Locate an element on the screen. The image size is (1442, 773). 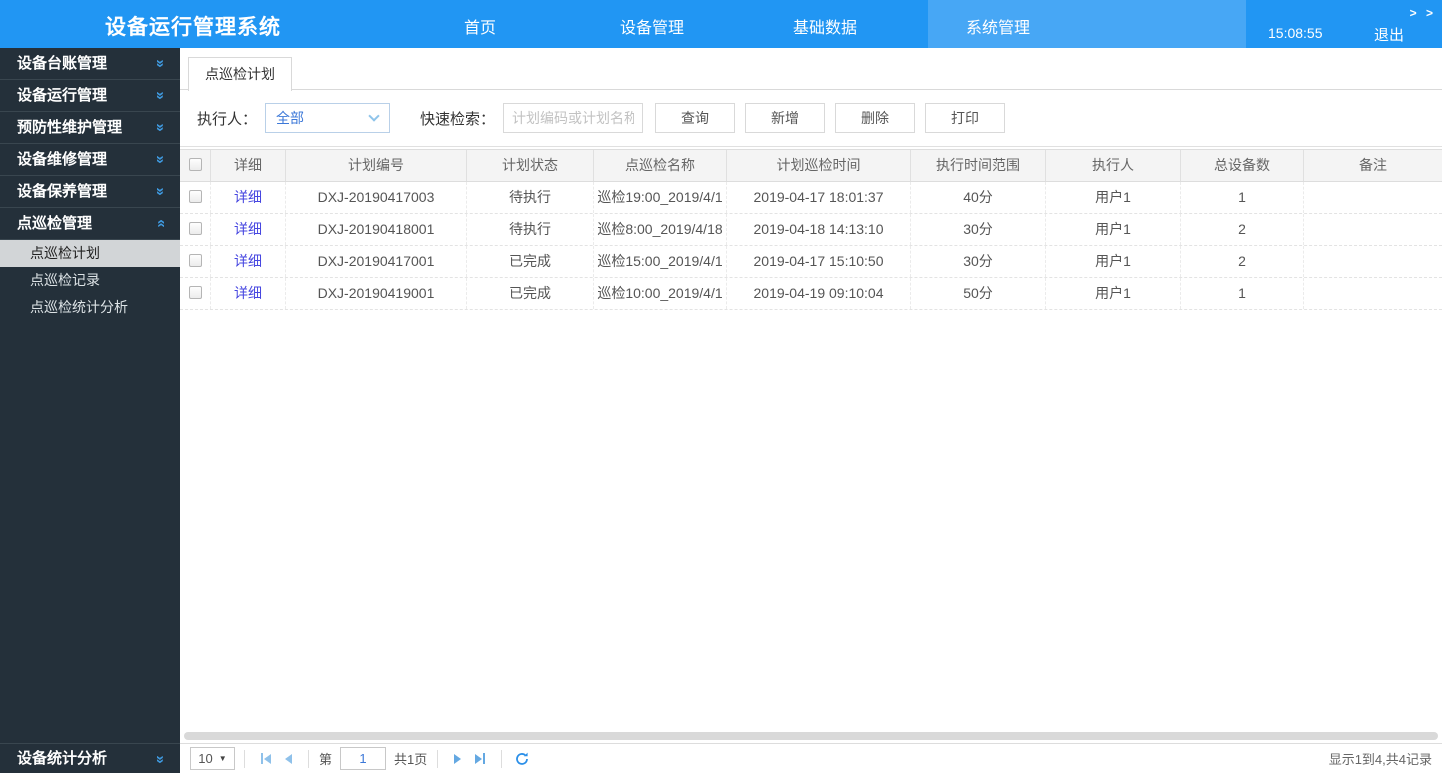
sidebar-item-label: 设备保养管理 is located at coordinates (62, 191).